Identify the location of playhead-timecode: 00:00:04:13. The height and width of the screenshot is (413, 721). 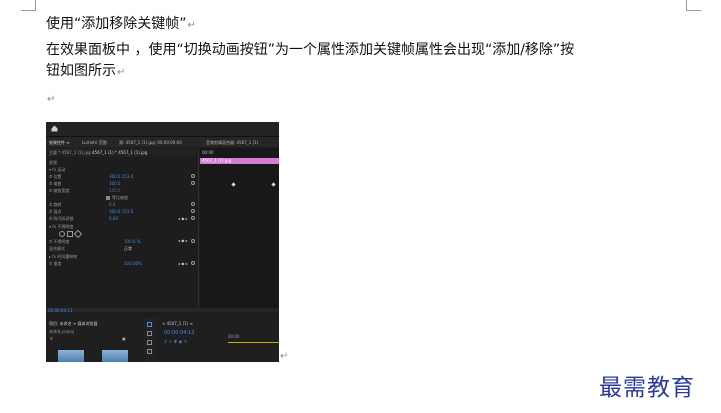
(60, 310).